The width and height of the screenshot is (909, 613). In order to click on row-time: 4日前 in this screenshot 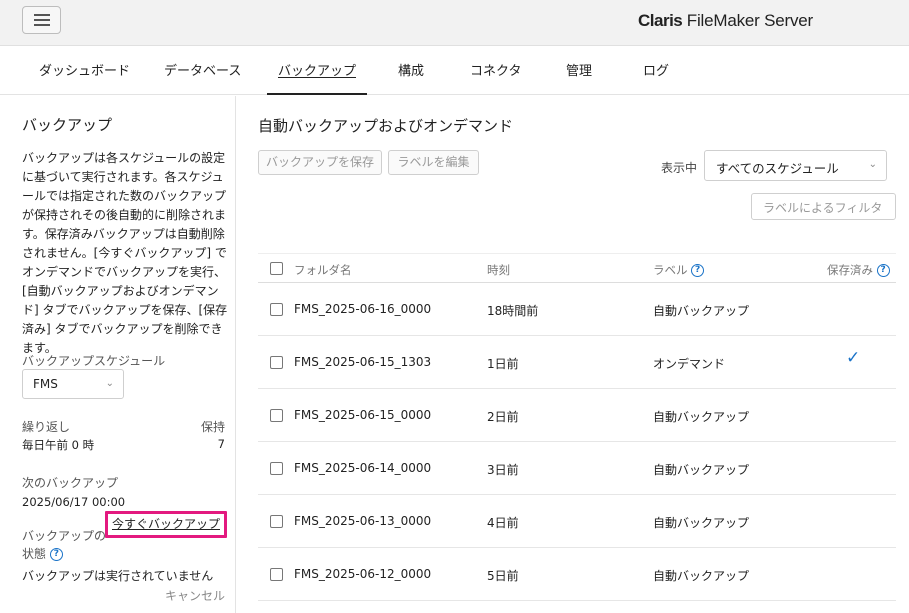, I will do `click(503, 523)`.